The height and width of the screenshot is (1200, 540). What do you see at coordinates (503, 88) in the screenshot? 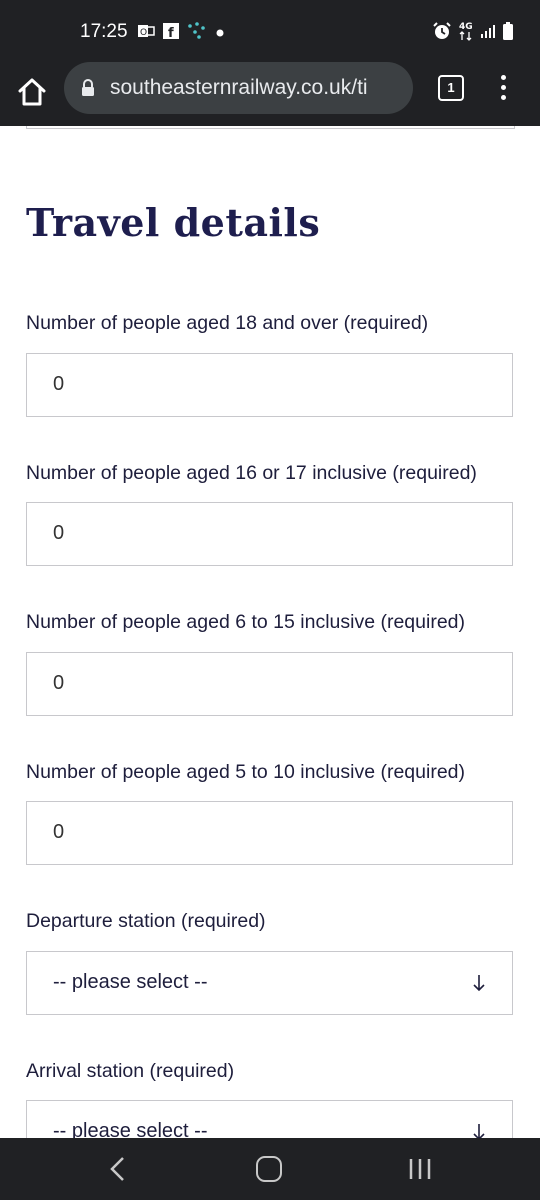
I see `overflow-menu-icon` at bounding box center [503, 88].